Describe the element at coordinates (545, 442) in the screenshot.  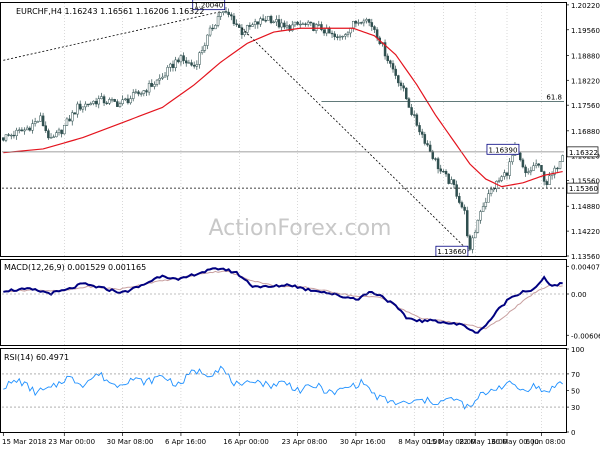
I see `x-tick-label: 6 Jun 08:00` at that location.